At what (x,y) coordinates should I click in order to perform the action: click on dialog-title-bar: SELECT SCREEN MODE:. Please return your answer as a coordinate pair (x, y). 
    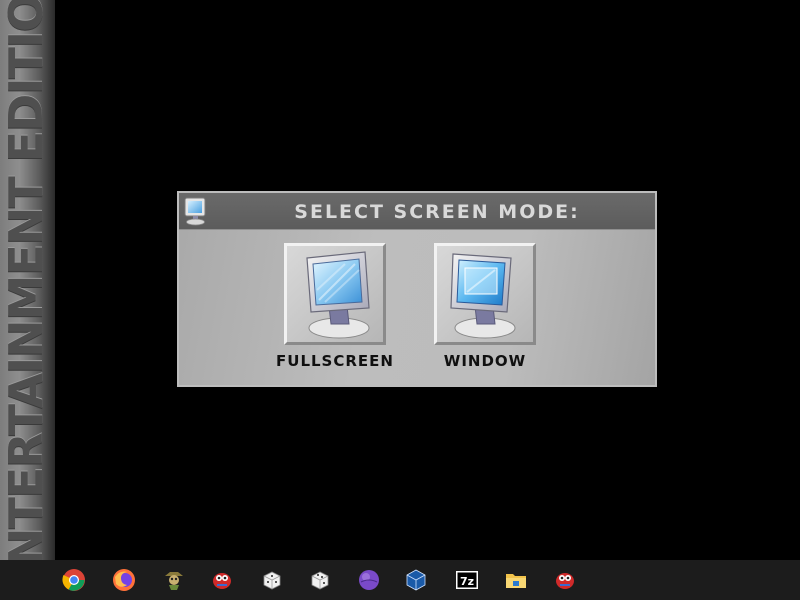
    Looking at the image, I should click on (417, 211).